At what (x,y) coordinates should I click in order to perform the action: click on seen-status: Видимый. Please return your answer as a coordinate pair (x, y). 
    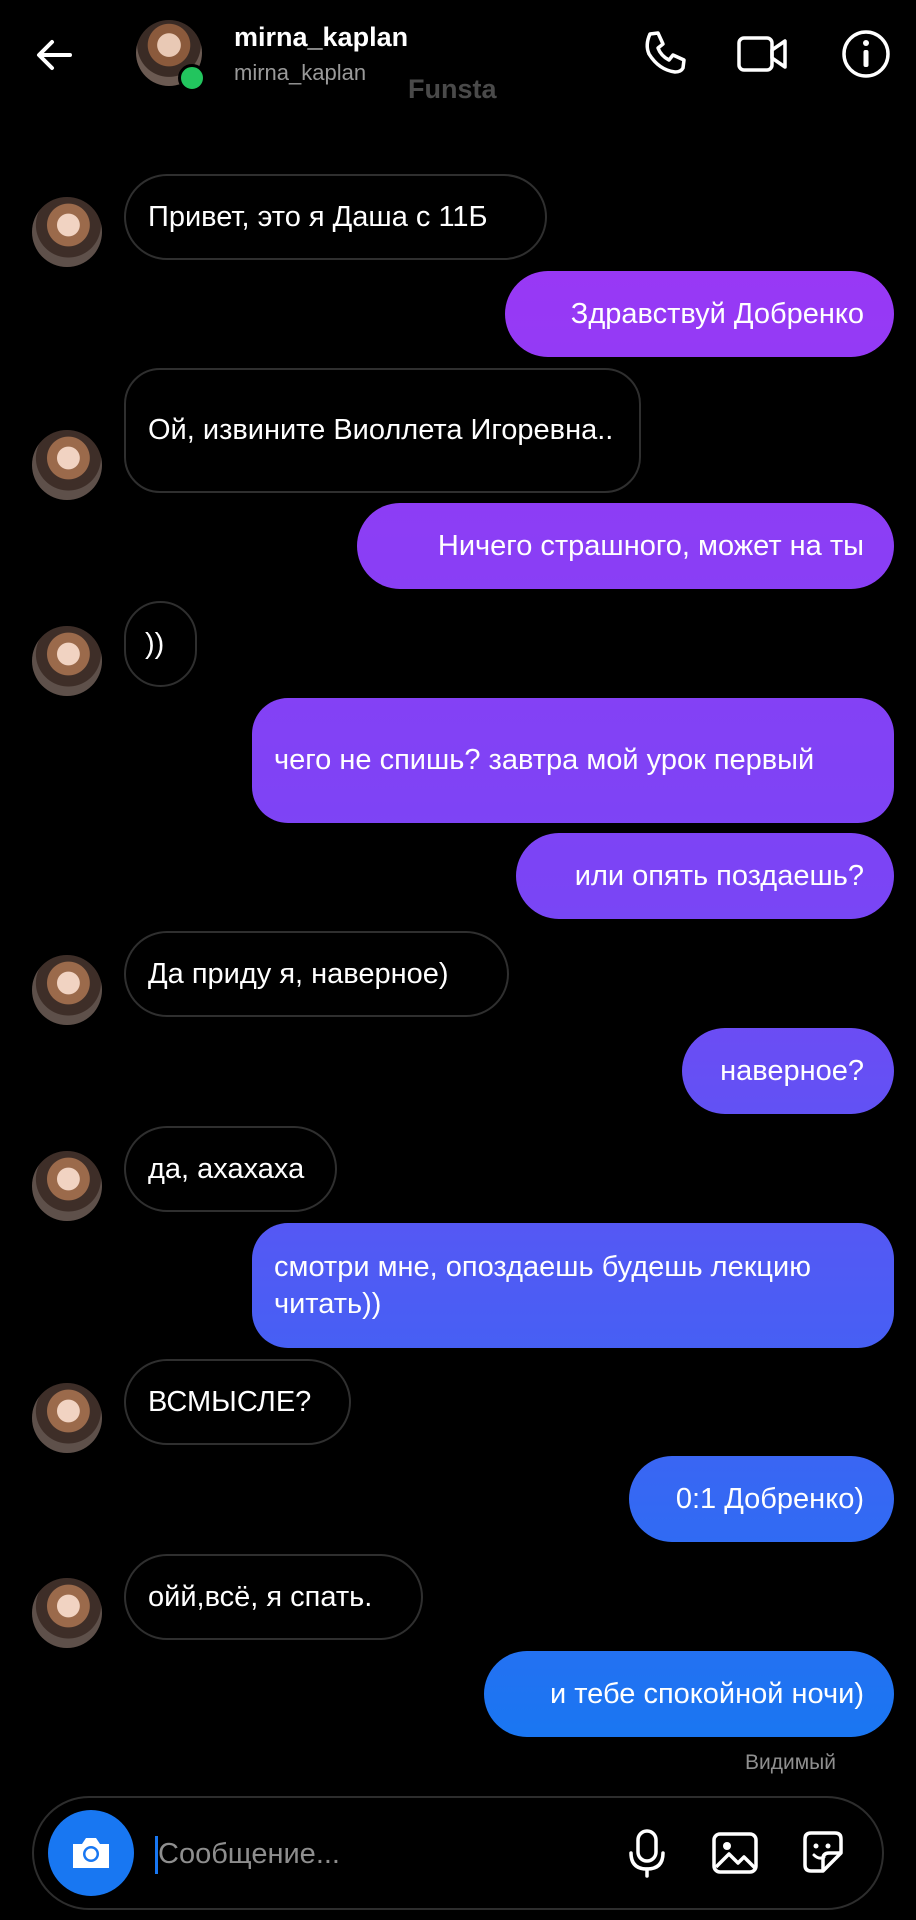
    Looking at the image, I should click on (790, 1762).